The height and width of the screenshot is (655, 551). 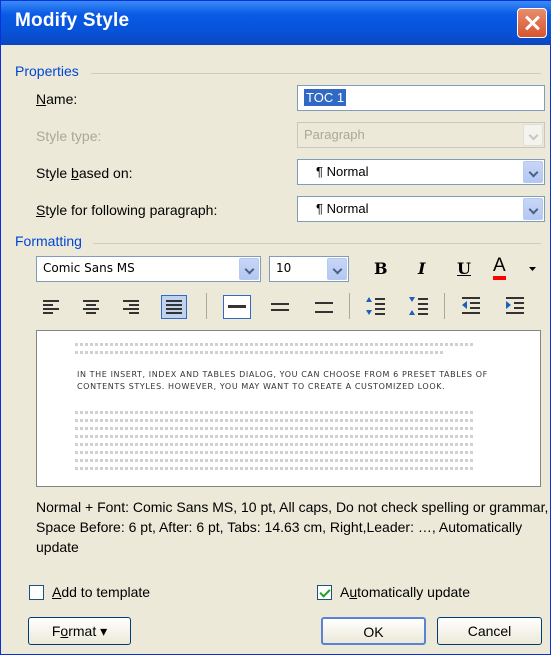 I want to click on formatting-section-title: Formatting, so click(x=48, y=241).